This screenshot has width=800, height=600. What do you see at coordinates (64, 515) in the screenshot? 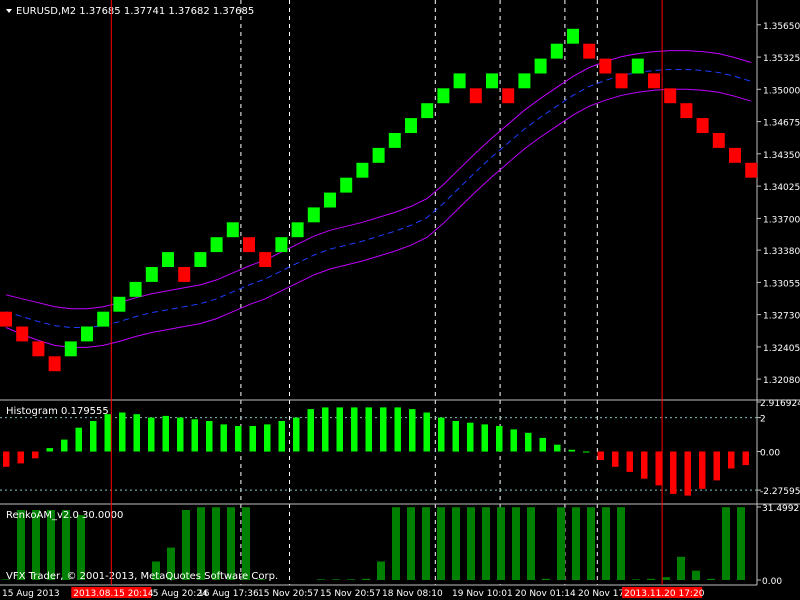
I see `renko-am-title: RenkoAM_v2.0 30.0000` at bounding box center [64, 515].